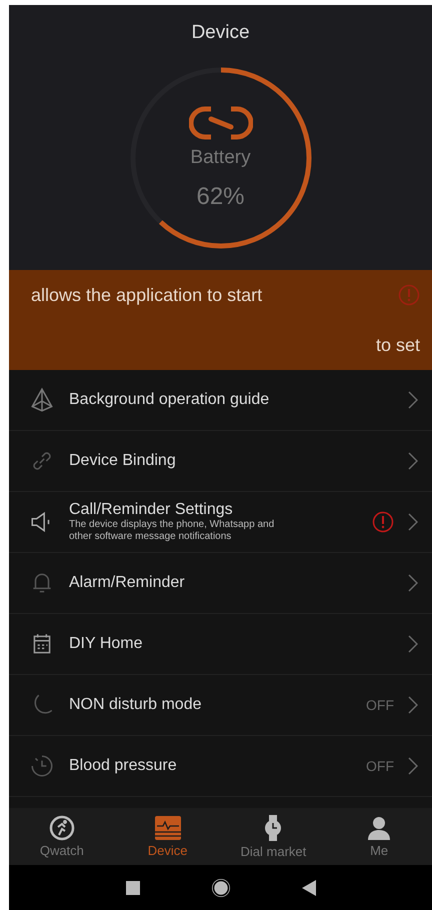 Image resolution: width=432 pixels, height=910 pixels. Describe the element at coordinates (220, 158) in the screenshot. I see `battery-label: Battery` at that location.